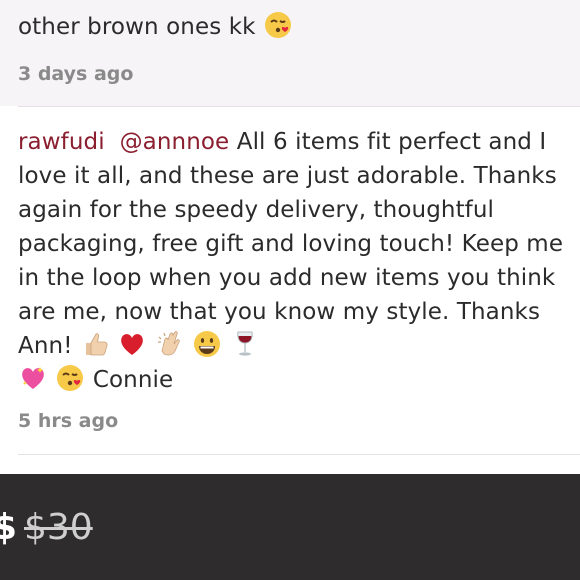 This screenshot has width=580, height=580. What do you see at coordinates (175, 142) in the screenshot?
I see `comment-mention-link: @annnoe` at bounding box center [175, 142].